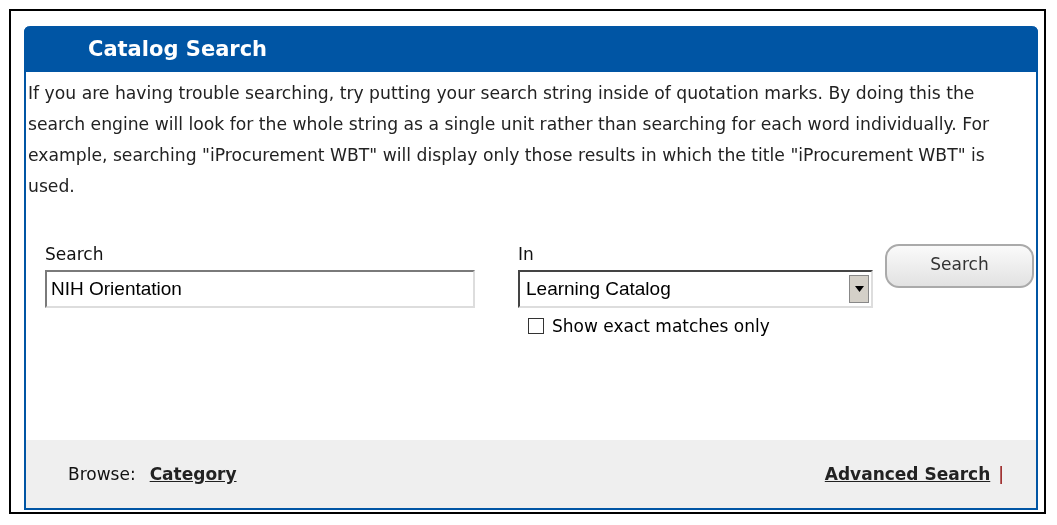 This screenshot has width=1057, height=525. What do you see at coordinates (178, 49) in the screenshot?
I see `panel-title: Catalog Search` at bounding box center [178, 49].